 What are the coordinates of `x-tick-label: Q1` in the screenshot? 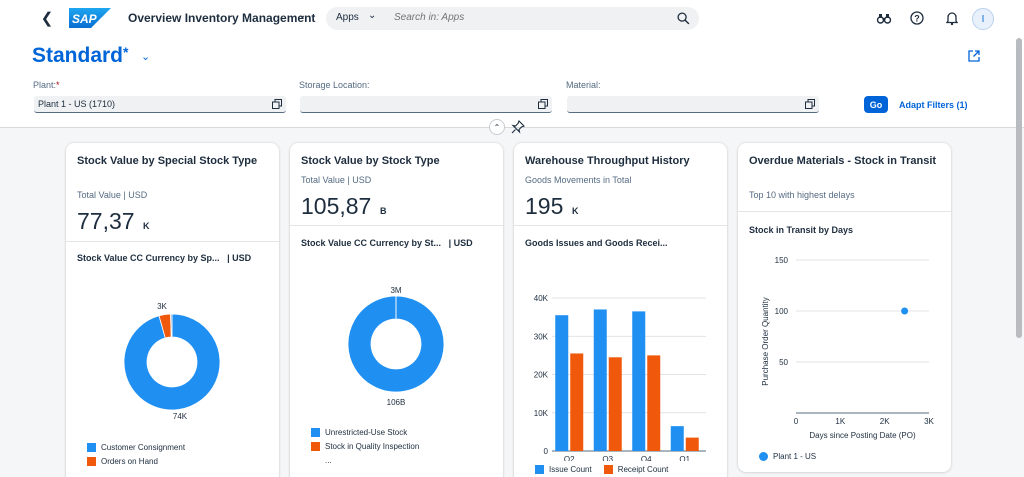 It's located at (684, 458).